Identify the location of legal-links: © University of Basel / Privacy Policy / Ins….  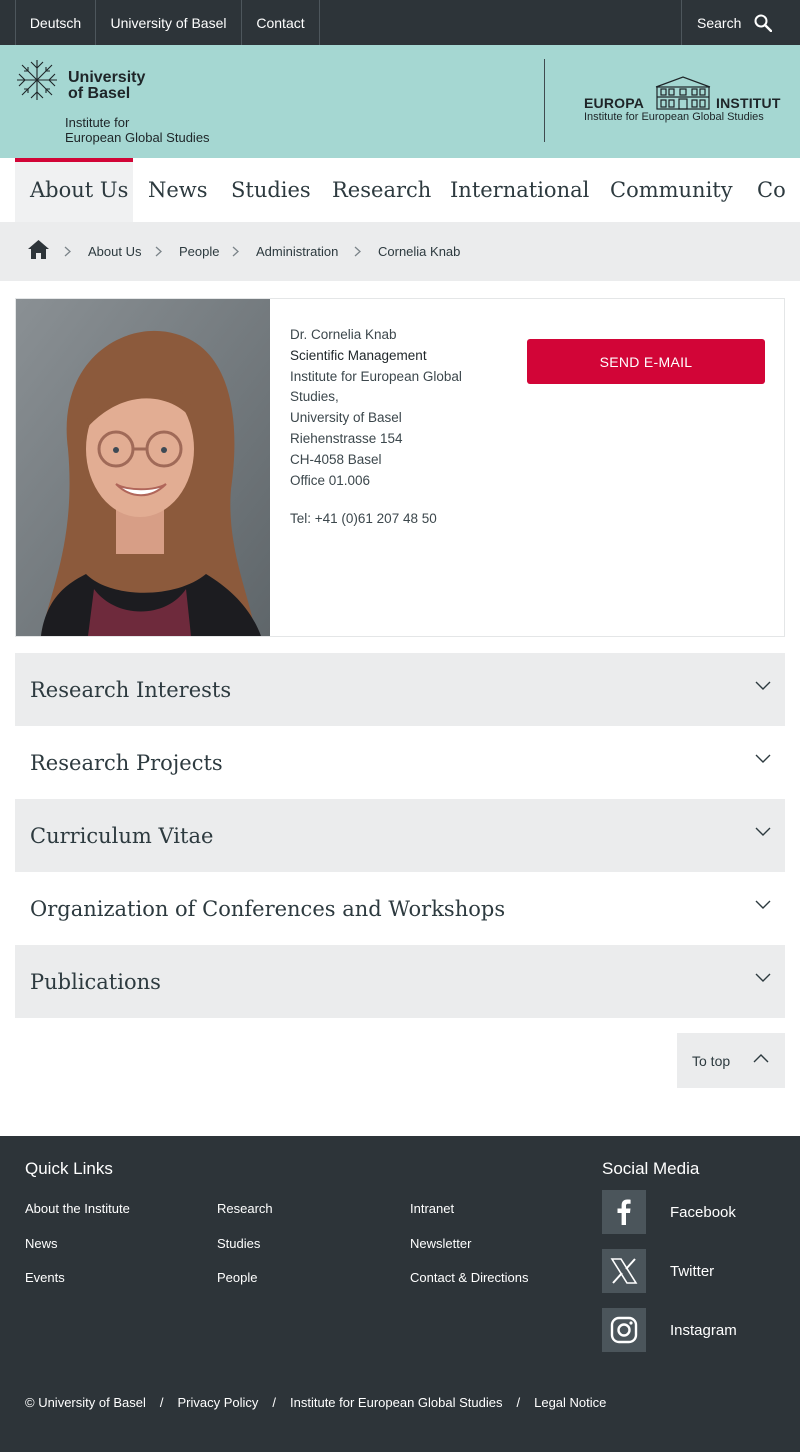
(315, 1402).